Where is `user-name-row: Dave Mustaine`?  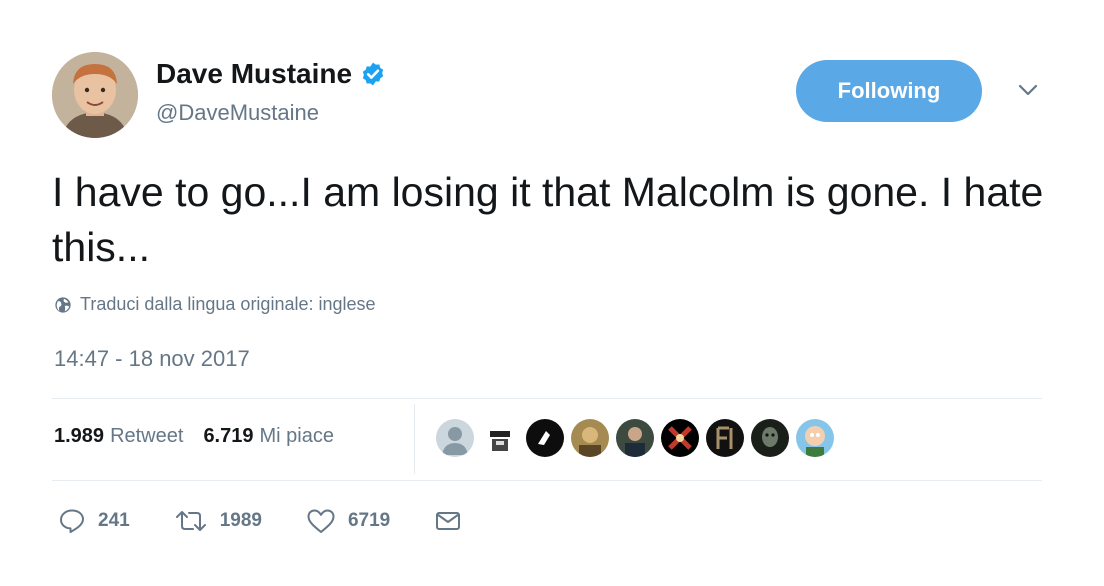 user-name-row: Dave Mustaine is located at coordinates (271, 74).